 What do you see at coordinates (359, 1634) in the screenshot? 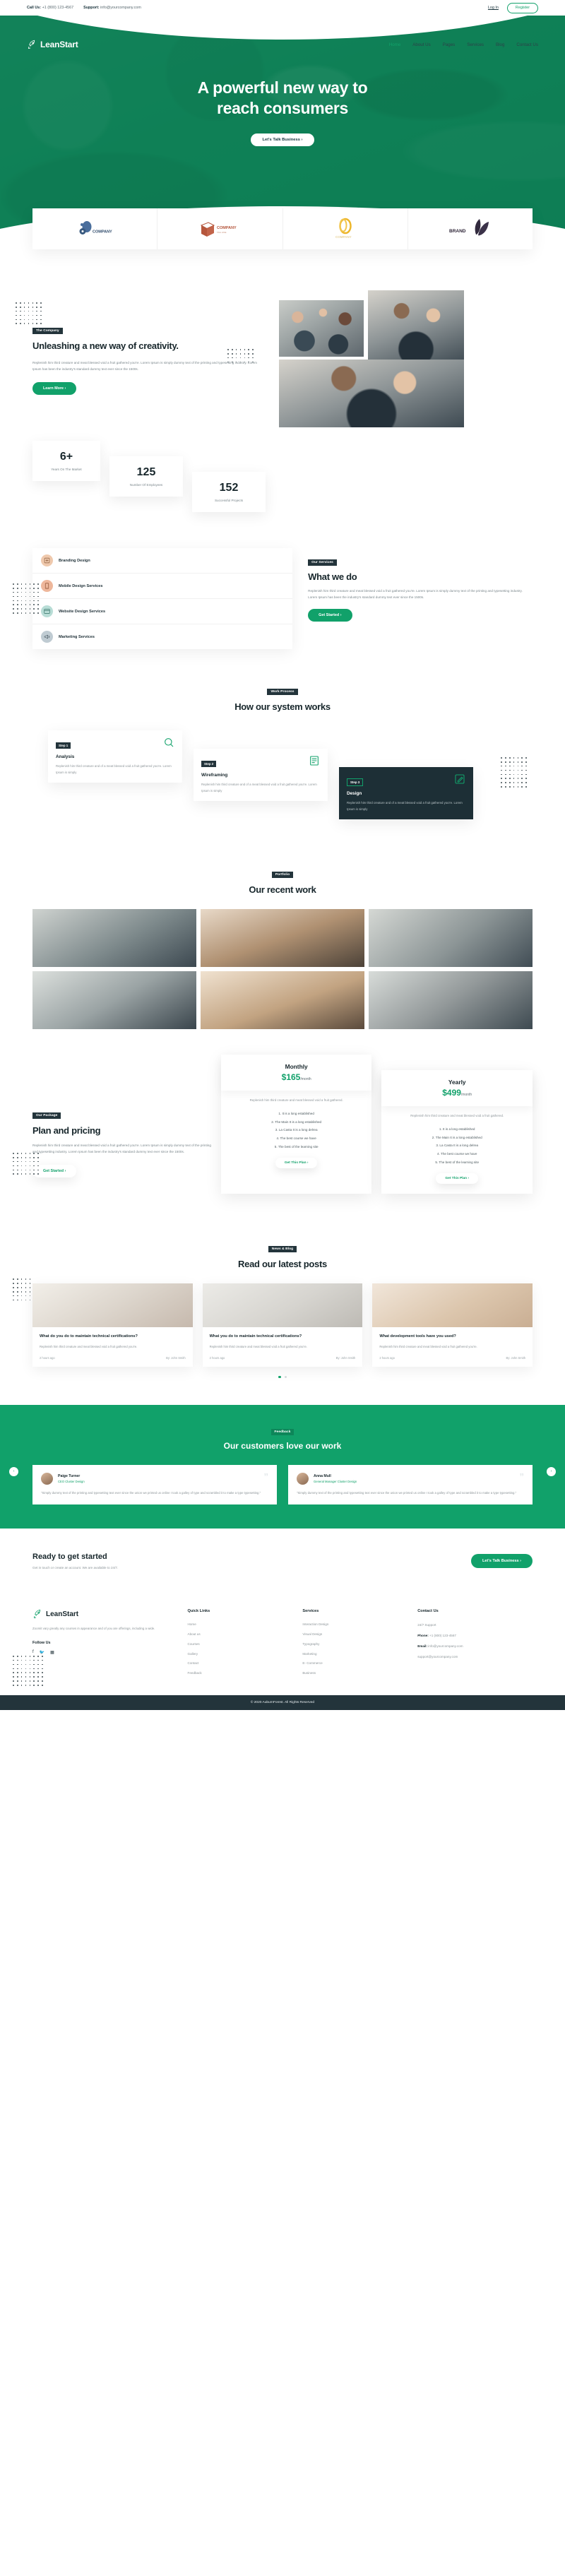
I see `footer-link-visual-design: Visual Design` at bounding box center [359, 1634].